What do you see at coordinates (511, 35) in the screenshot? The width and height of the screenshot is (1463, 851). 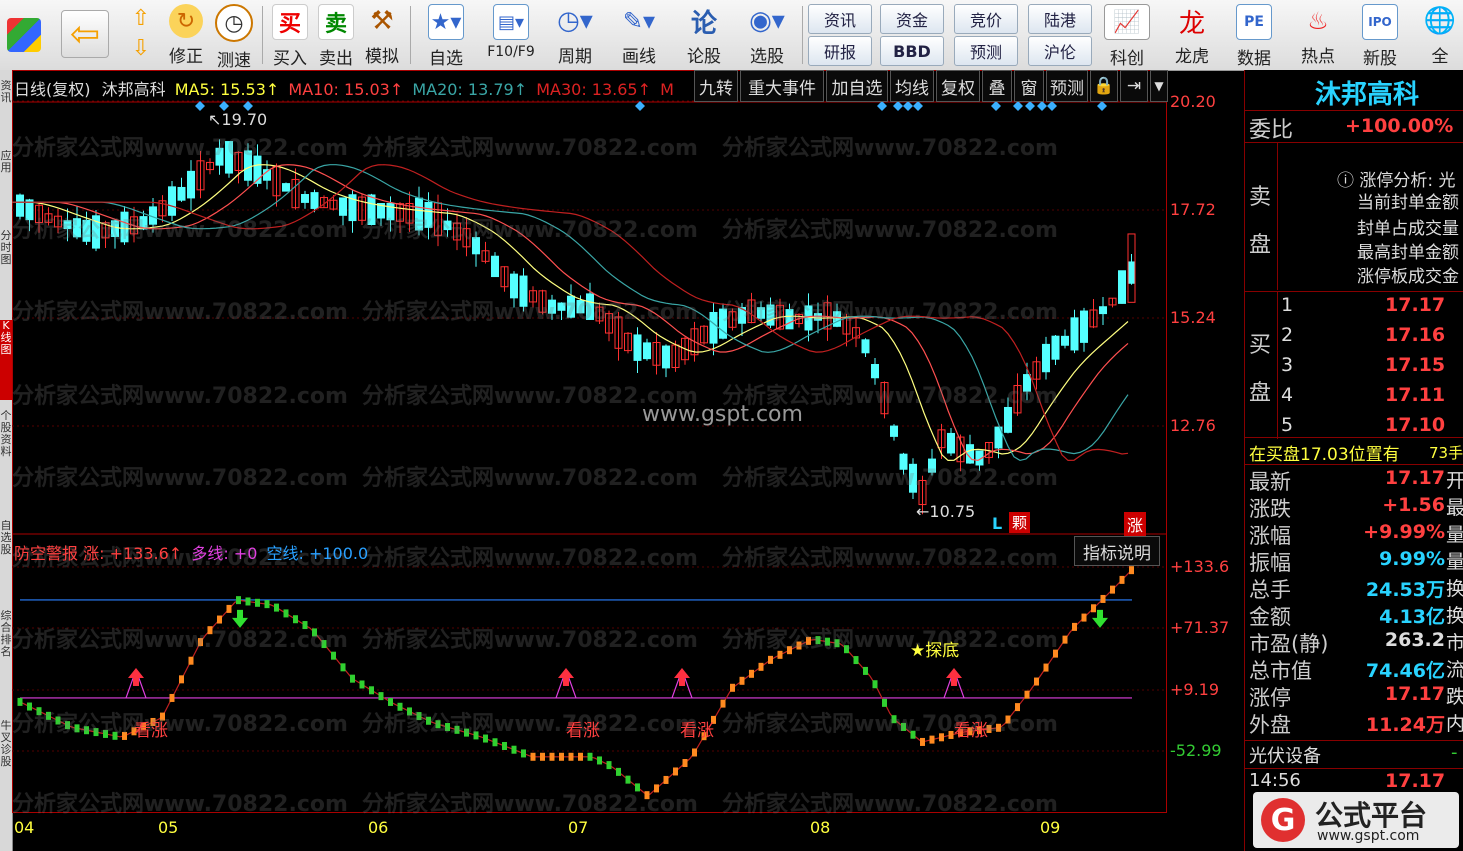 I see `toolbar-f10-button: ▤▾ F10/F9` at bounding box center [511, 35].